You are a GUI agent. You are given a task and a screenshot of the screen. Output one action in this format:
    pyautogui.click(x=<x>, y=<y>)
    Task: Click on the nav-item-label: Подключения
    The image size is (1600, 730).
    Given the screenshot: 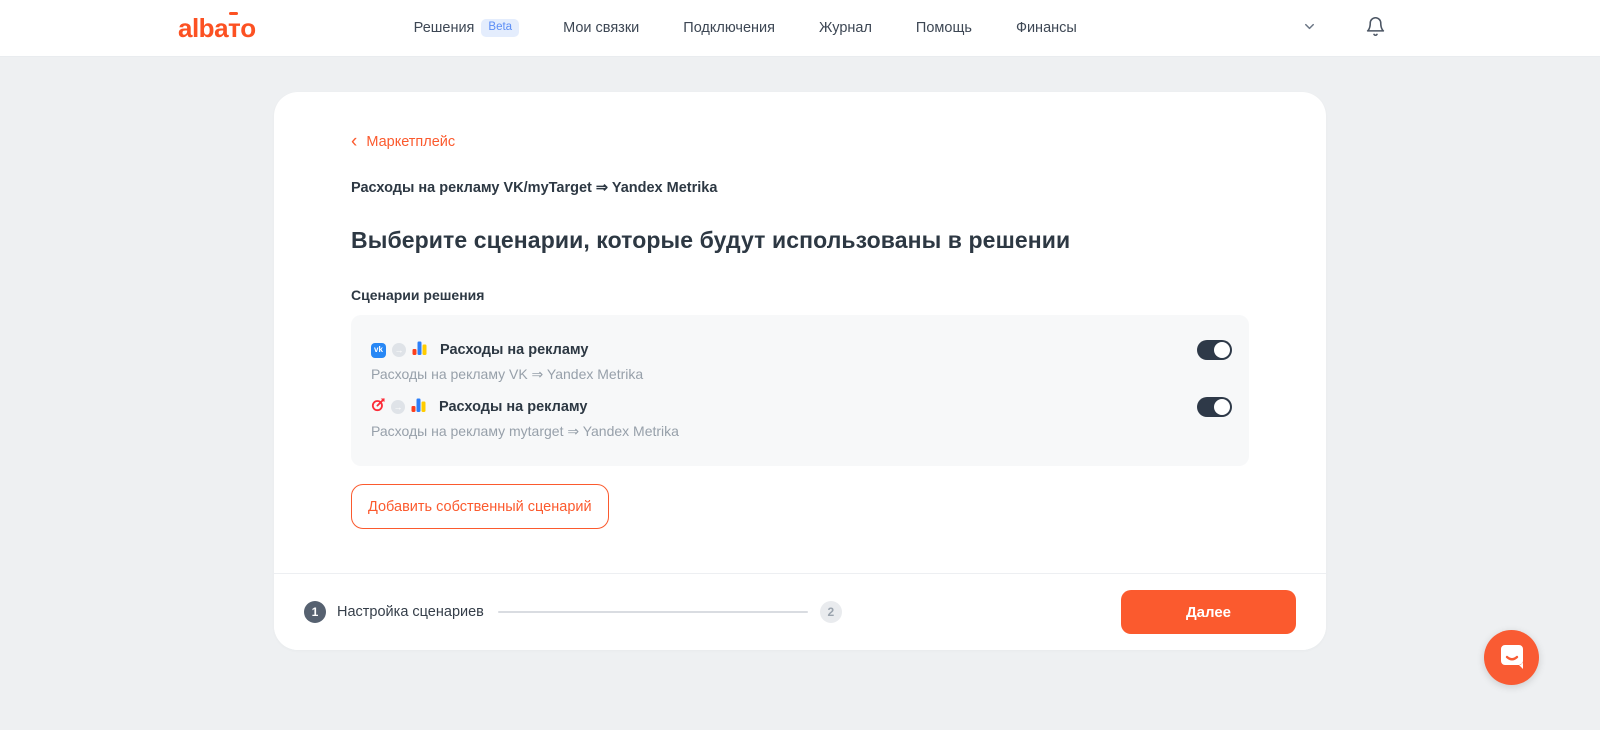 What is the action you would take?
    pyautogui.click(x=729, y=28)
    